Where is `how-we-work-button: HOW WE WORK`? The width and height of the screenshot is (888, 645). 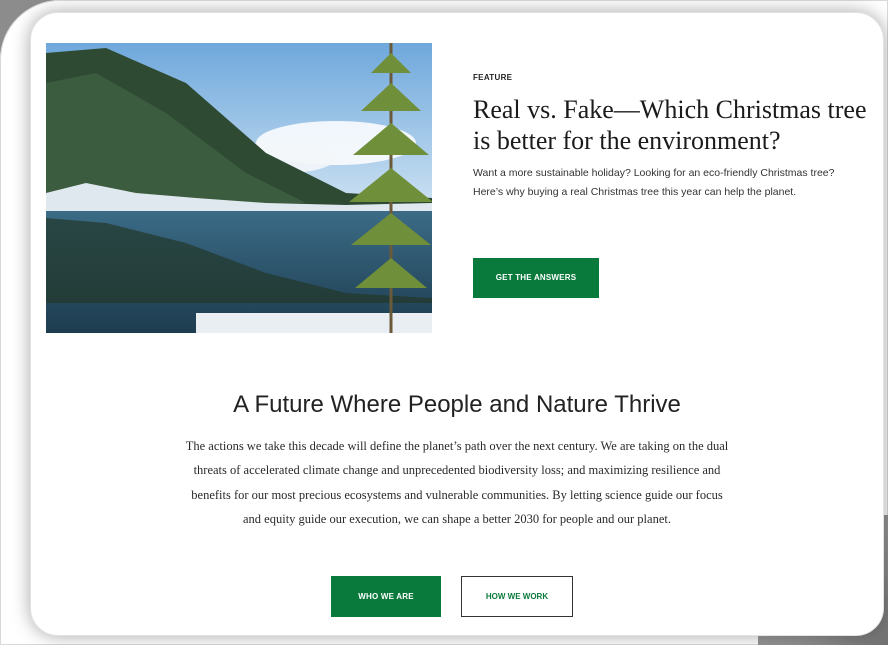
how-we-work-button: HOW WE WORK is located at coordinates (517, 596).